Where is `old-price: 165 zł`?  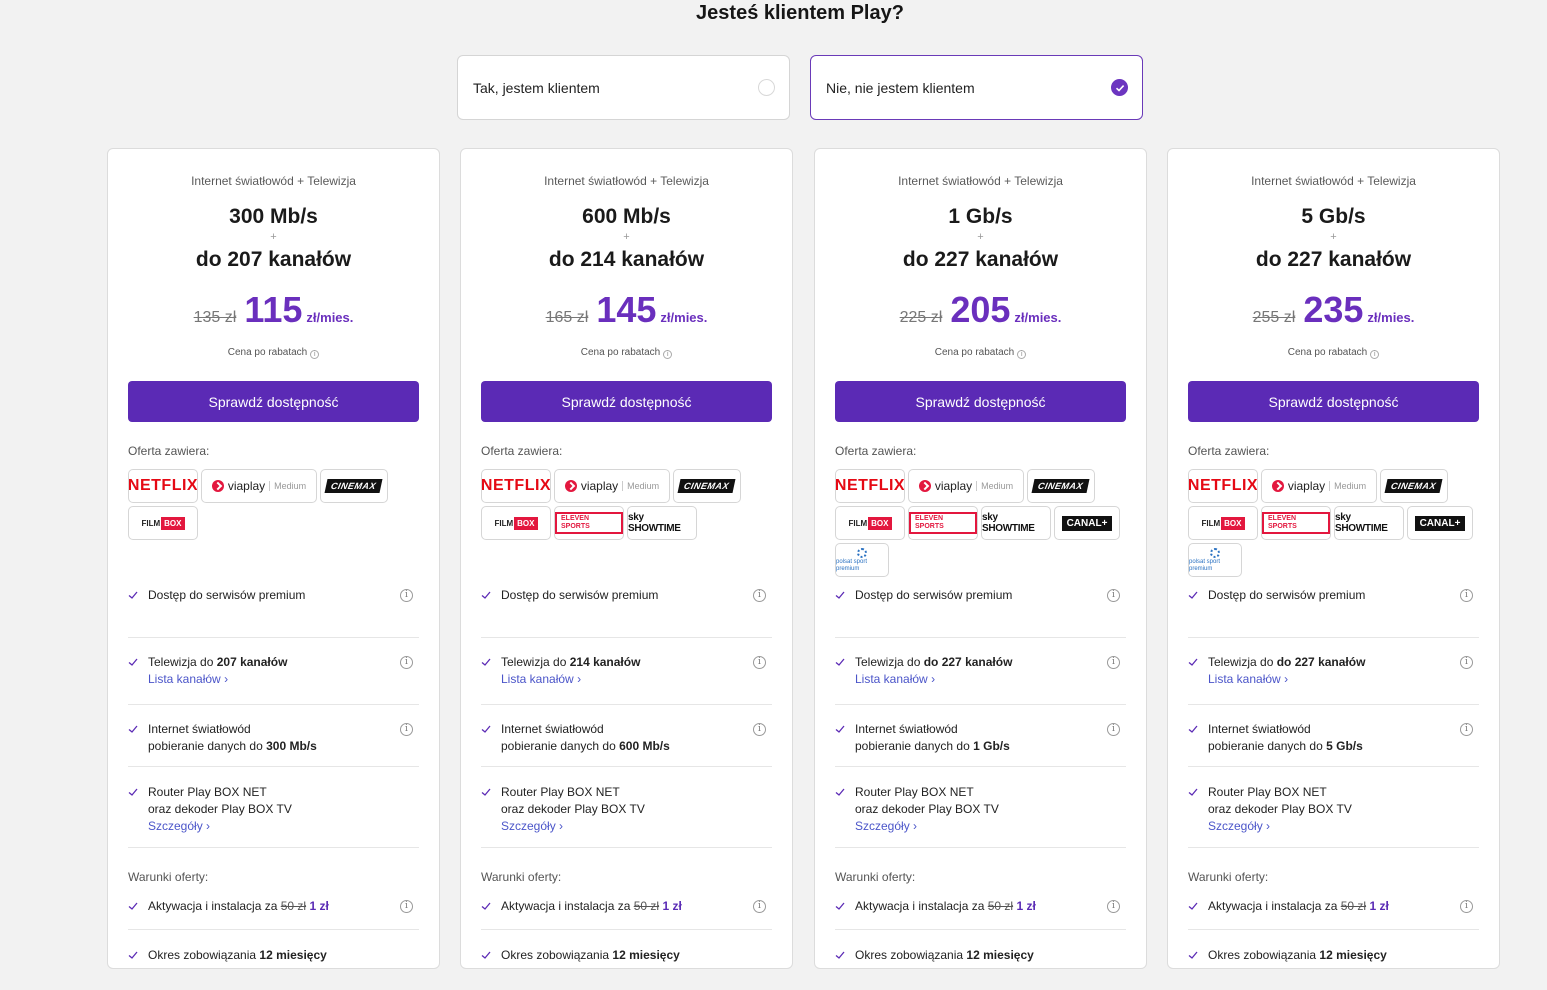
old-price: 165 zł is located at coordinates (567, 317).